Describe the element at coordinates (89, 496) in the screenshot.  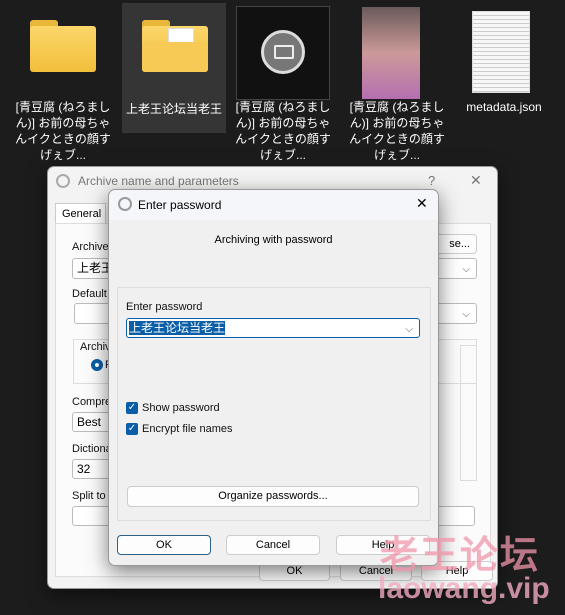
I see `split-label: Split to` at that location.